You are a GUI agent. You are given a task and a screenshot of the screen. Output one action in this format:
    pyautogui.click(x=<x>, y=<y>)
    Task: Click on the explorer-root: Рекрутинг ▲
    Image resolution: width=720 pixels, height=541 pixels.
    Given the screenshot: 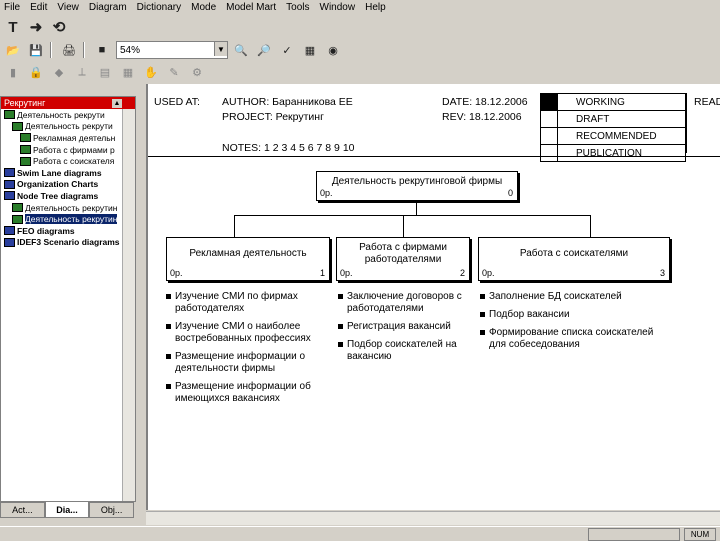 What is the action you would take?
    pyautogui.click(x=68, y=103)
    